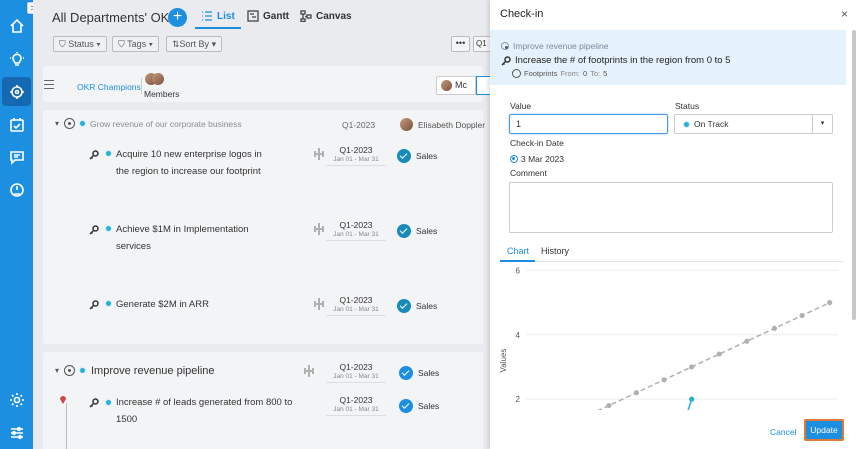  I want to click on members-avatars, so click(154, 80).